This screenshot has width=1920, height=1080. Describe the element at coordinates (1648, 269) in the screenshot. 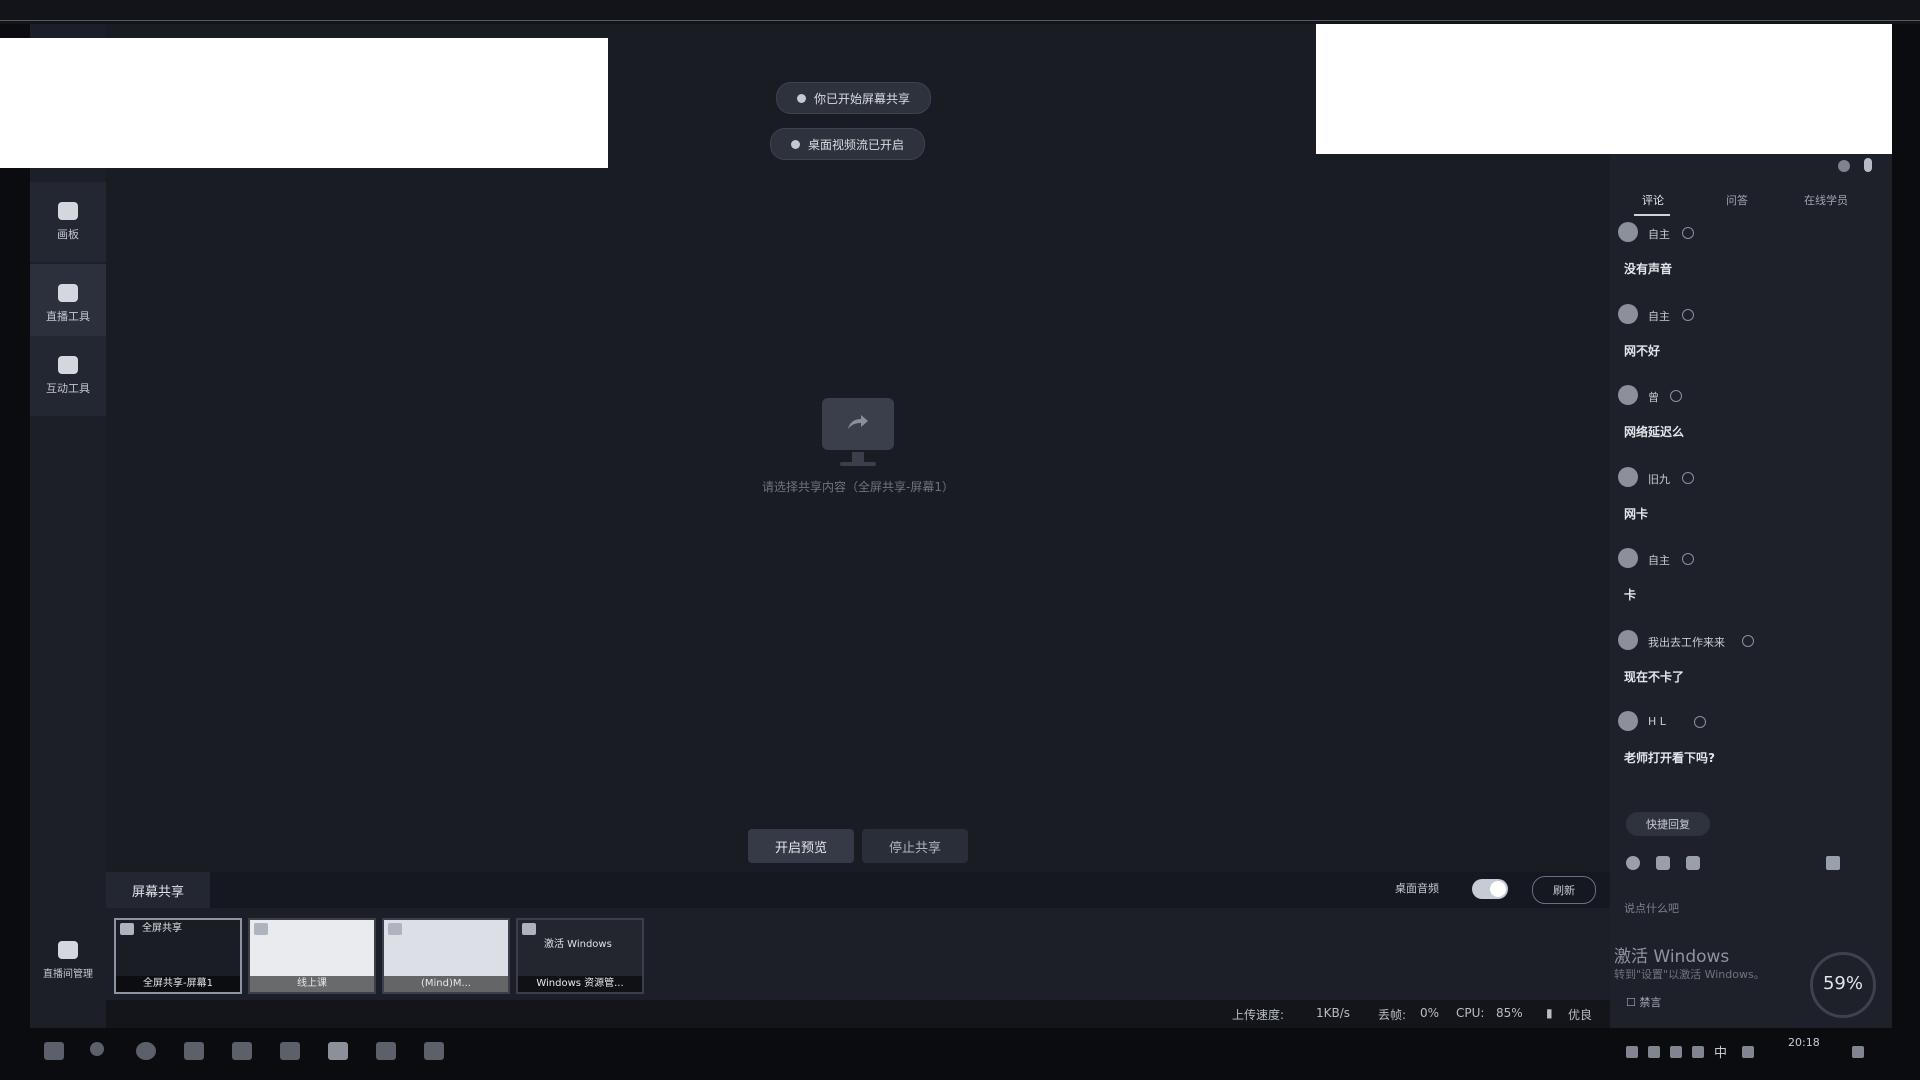

I see `message-text: 没有声音` at that location.